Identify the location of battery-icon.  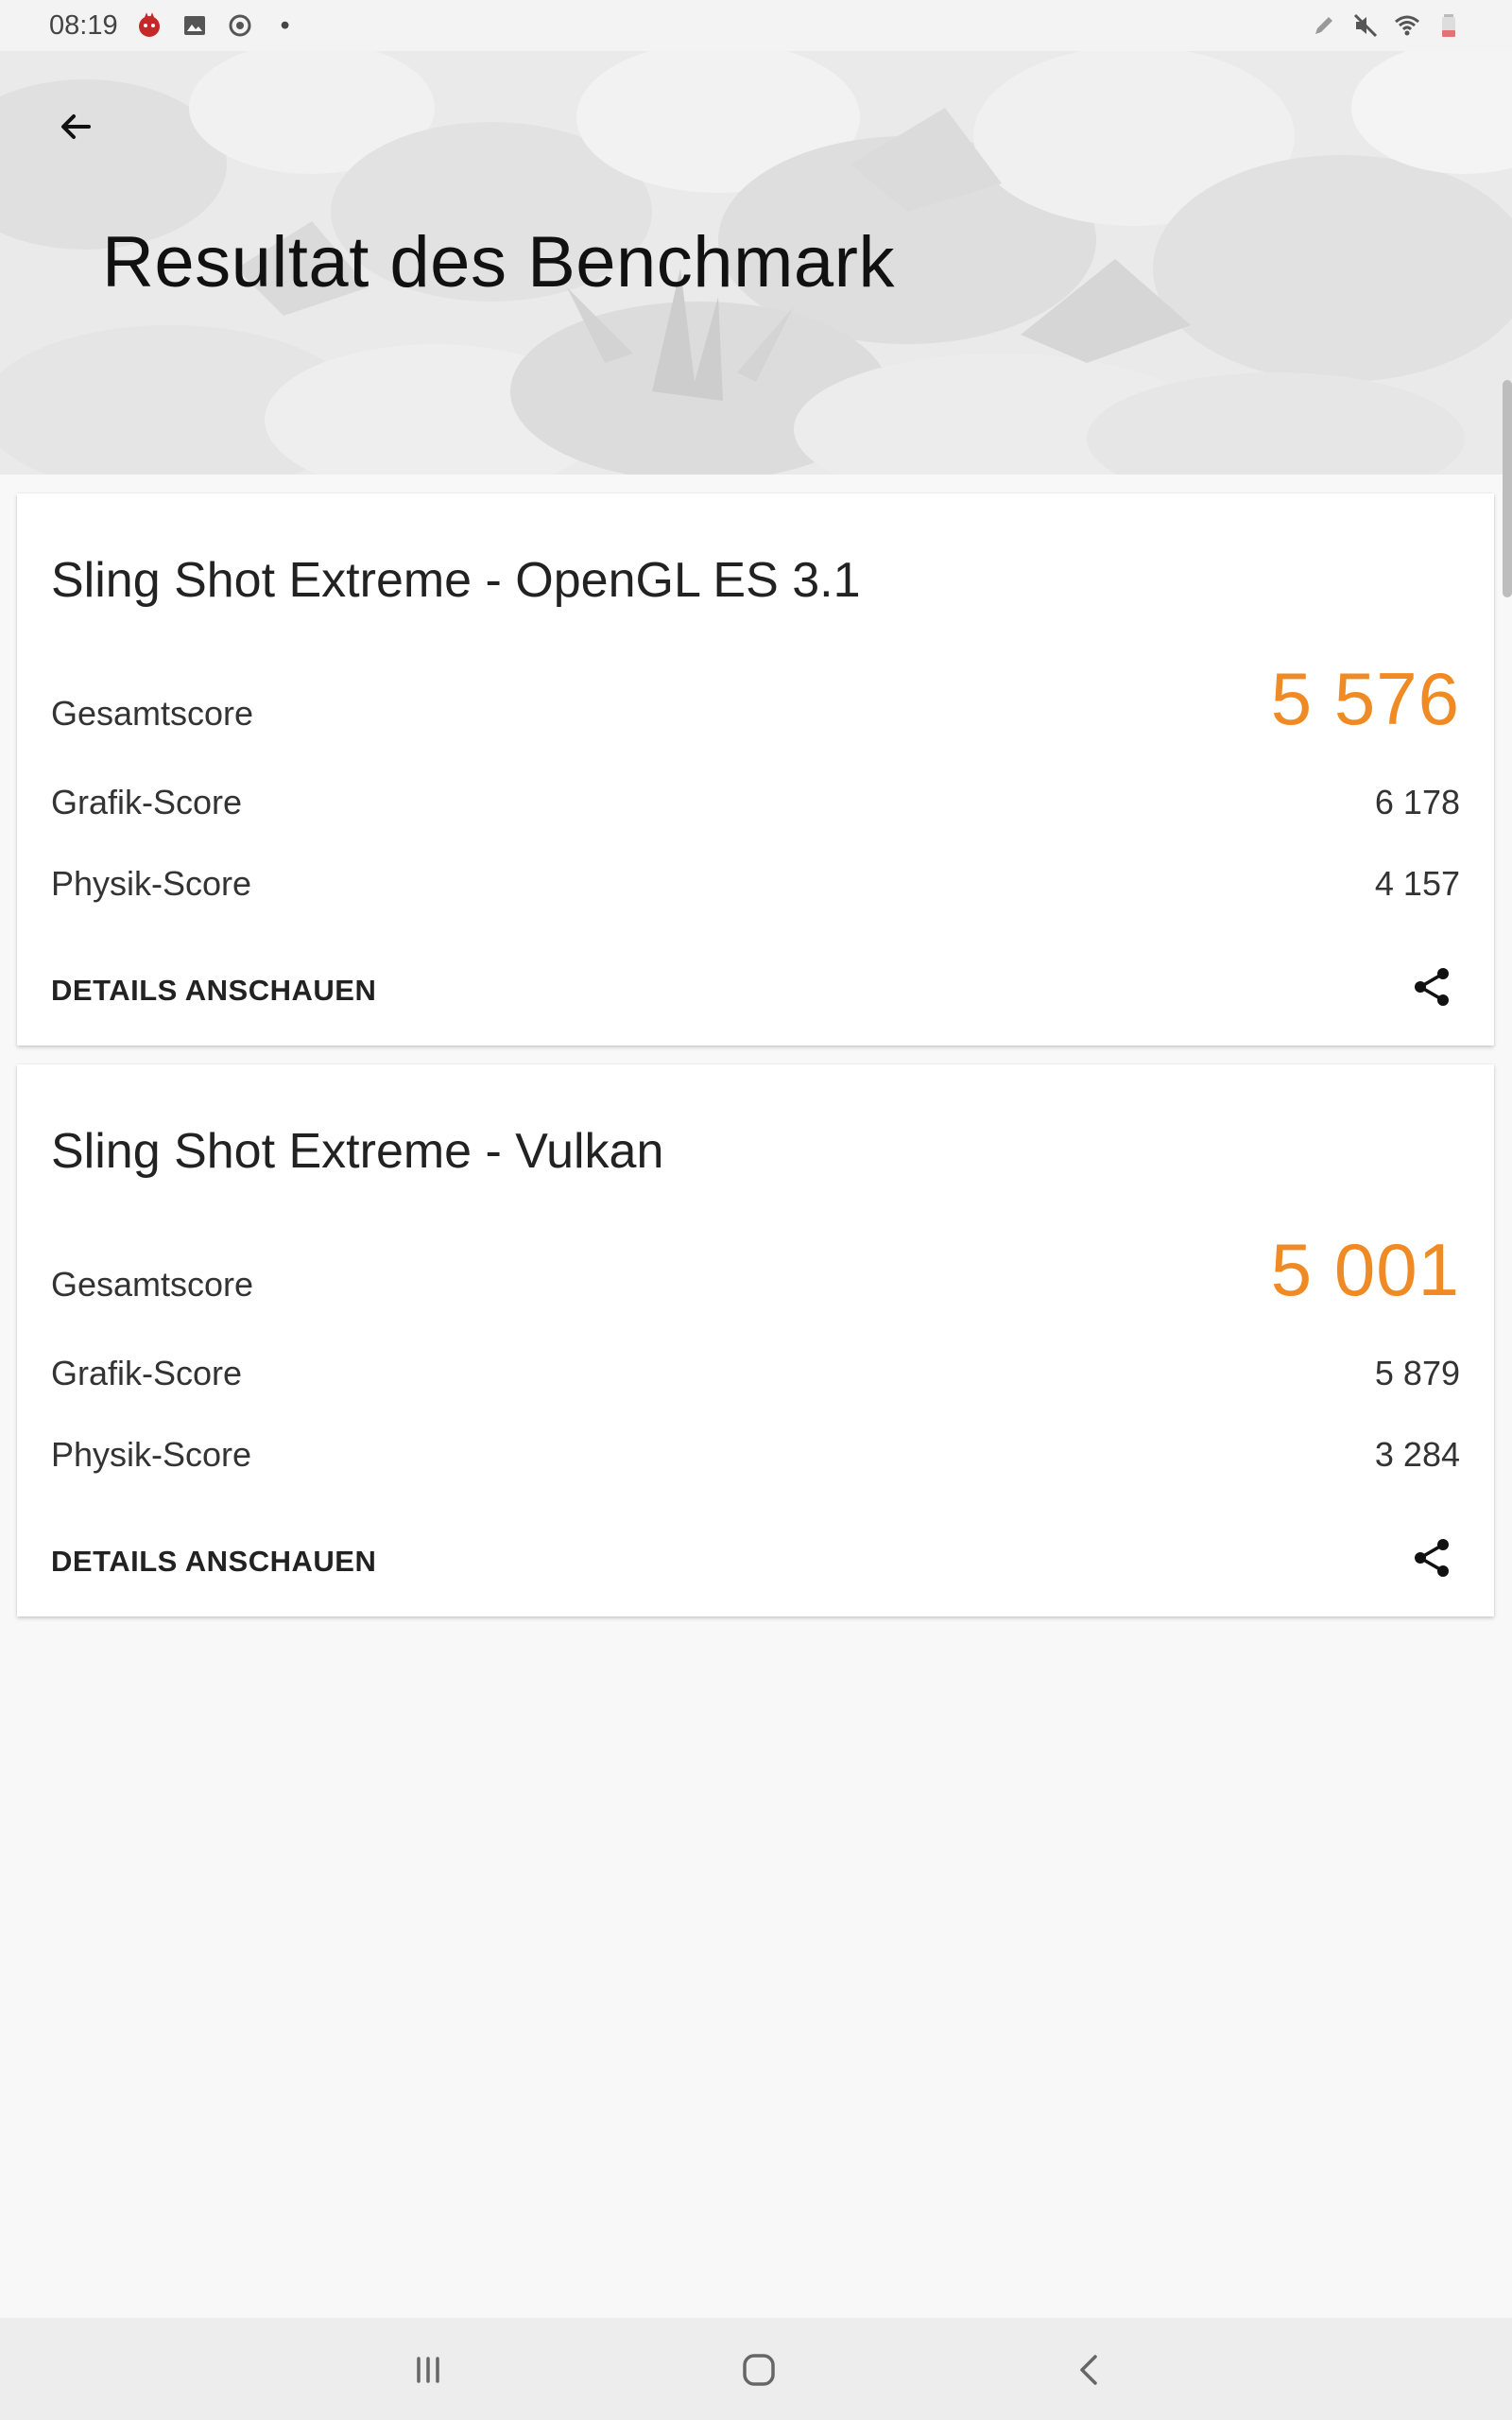
(1449, 26).